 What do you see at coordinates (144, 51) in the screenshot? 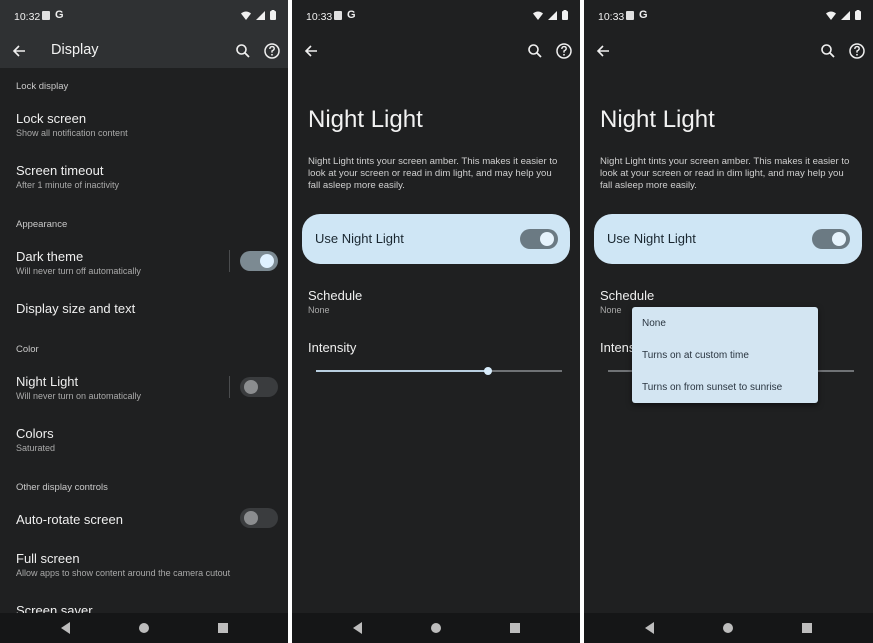
I see `app-bar: Display` at bounding box center [144, 51].